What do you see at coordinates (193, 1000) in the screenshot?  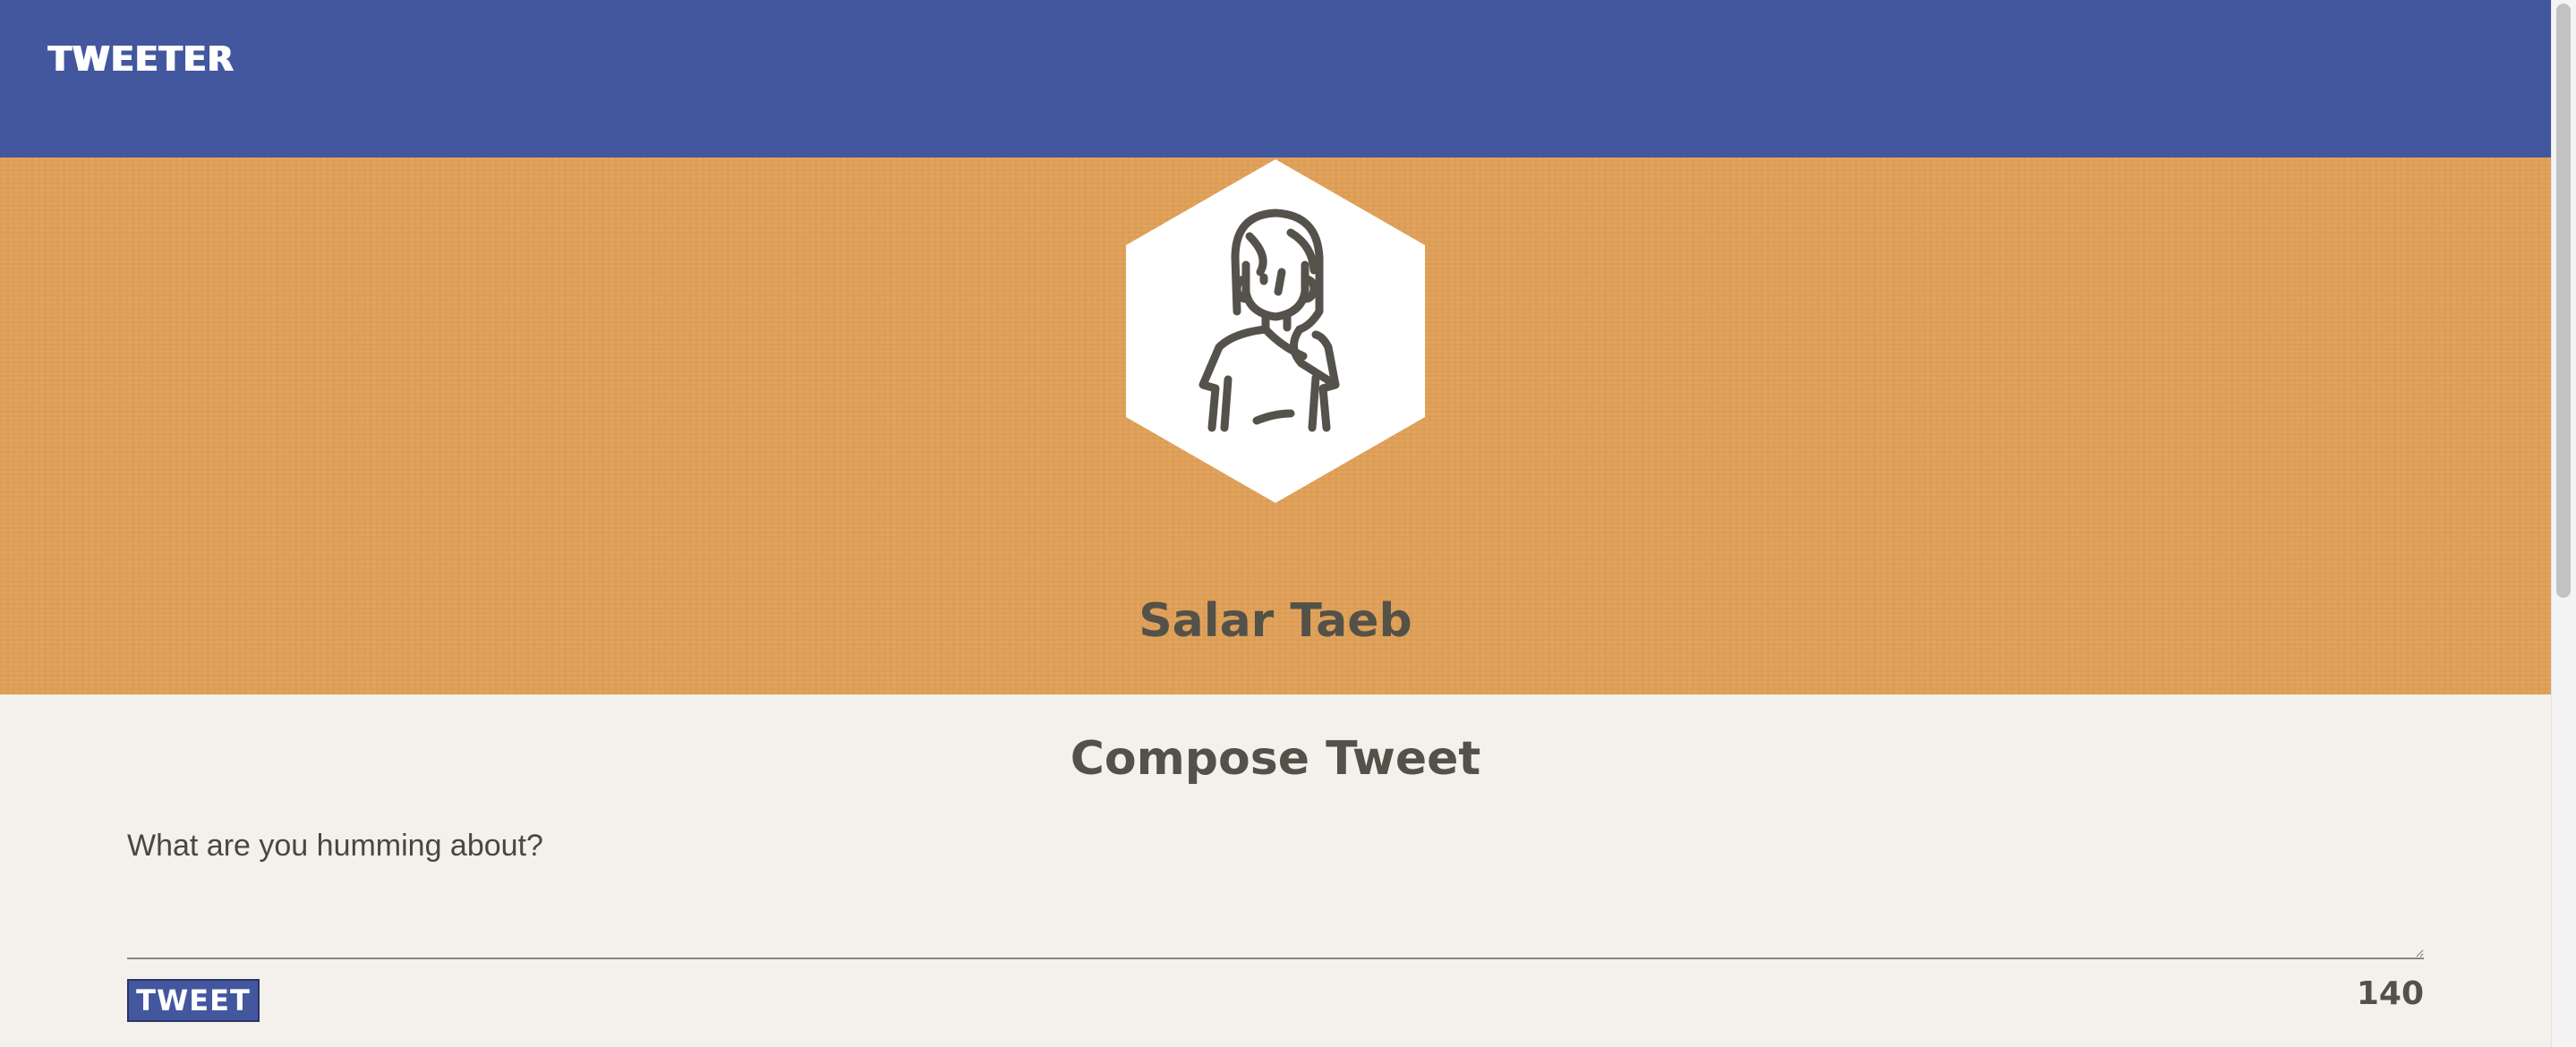 I see `tweet-button: TWEET` at bounding box center [193, 1000].